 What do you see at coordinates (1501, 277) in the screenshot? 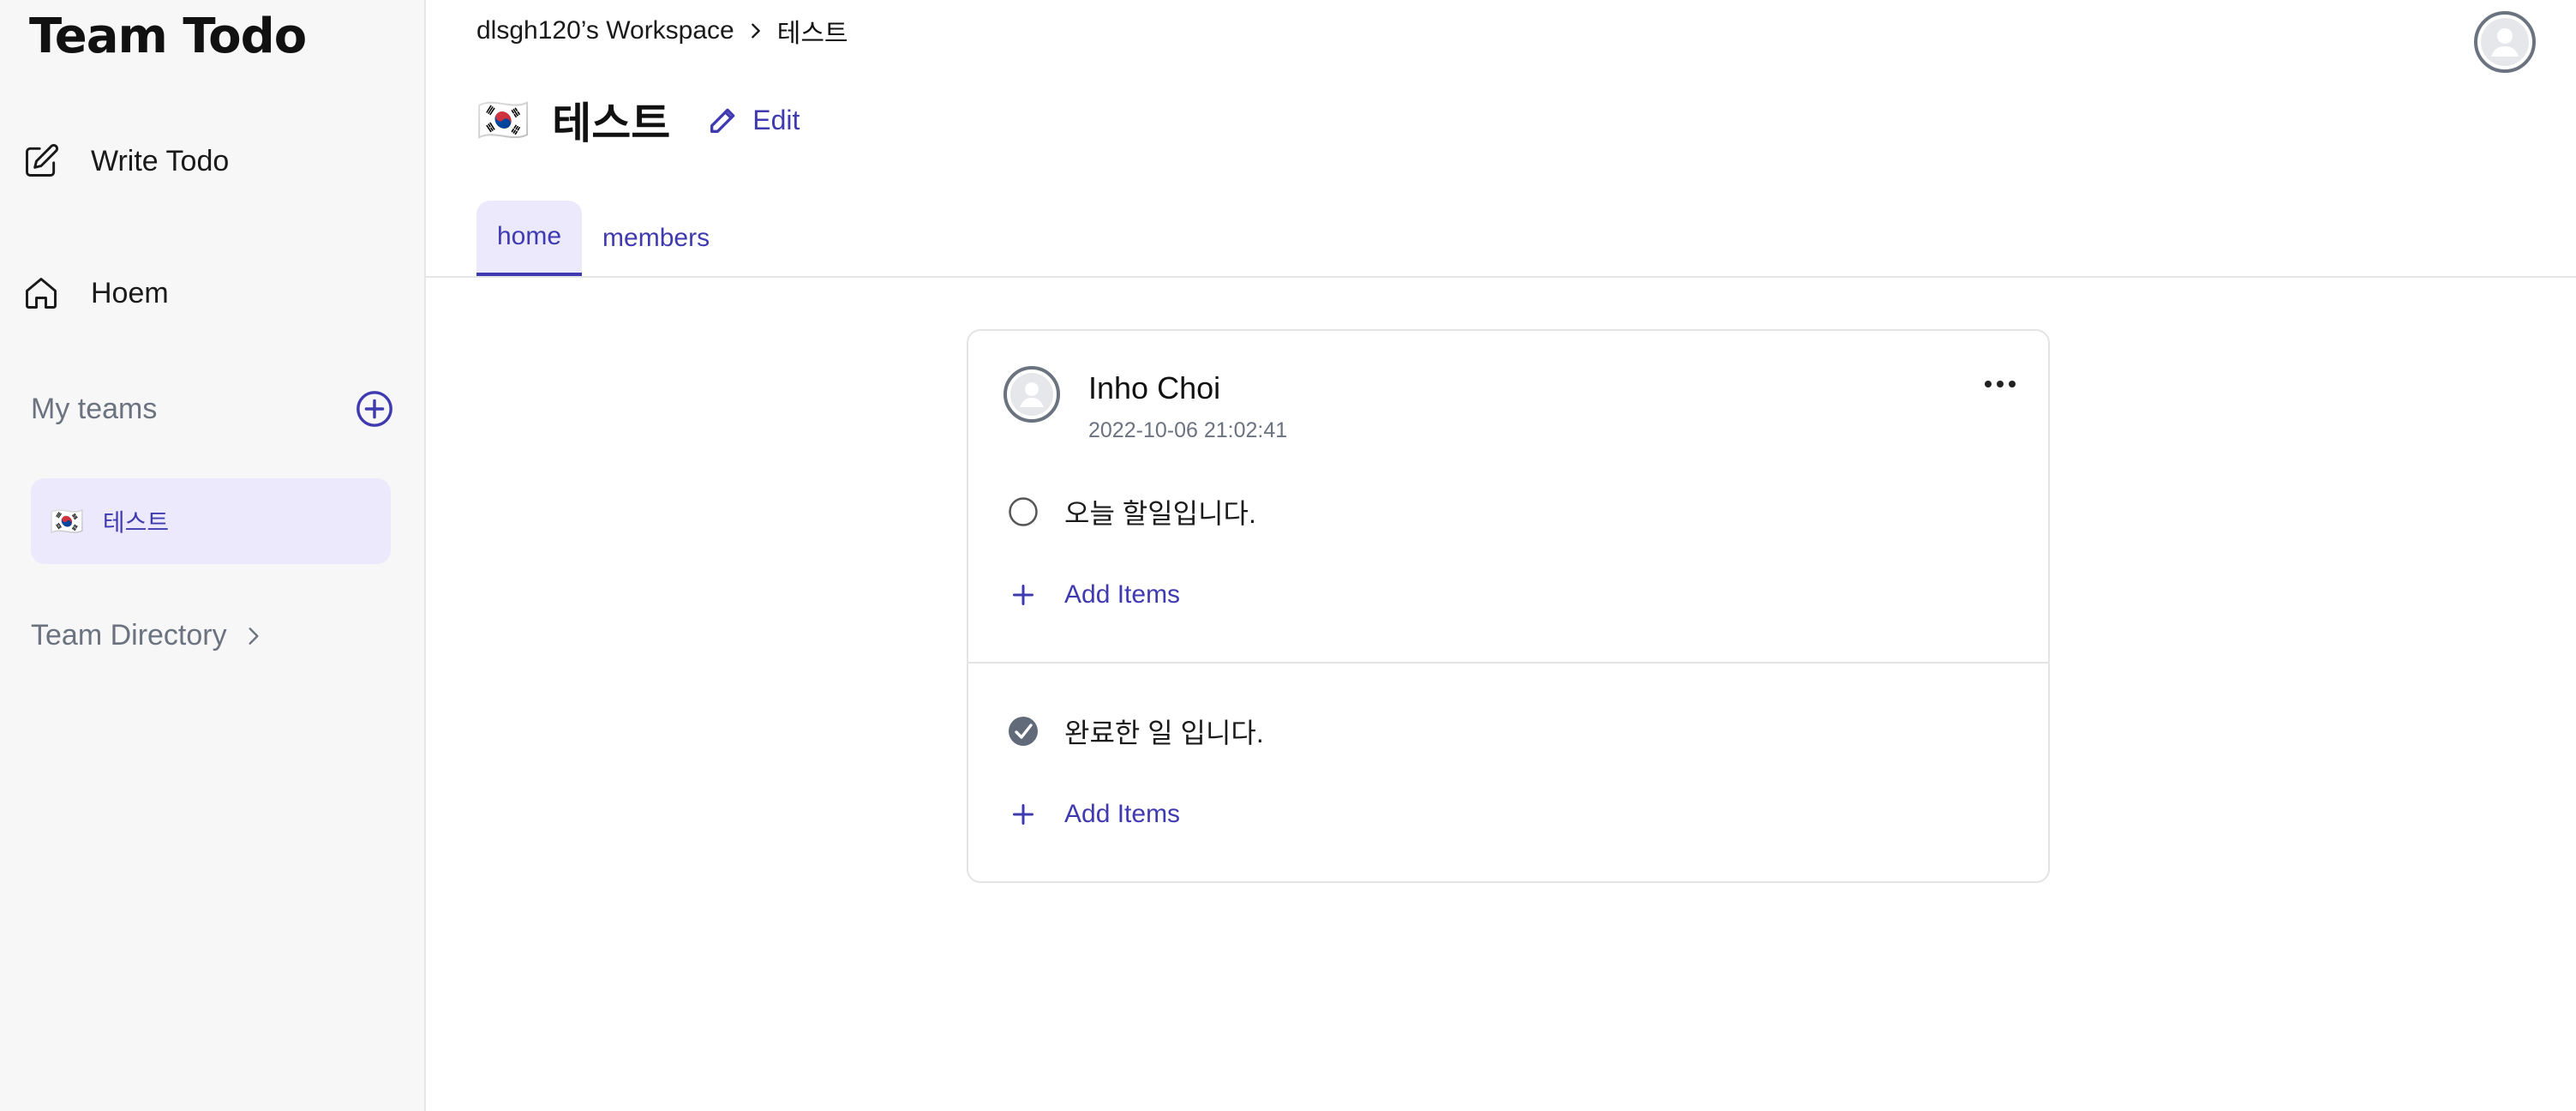
I see `tabs-divider` at bounding box center [1501, 277].